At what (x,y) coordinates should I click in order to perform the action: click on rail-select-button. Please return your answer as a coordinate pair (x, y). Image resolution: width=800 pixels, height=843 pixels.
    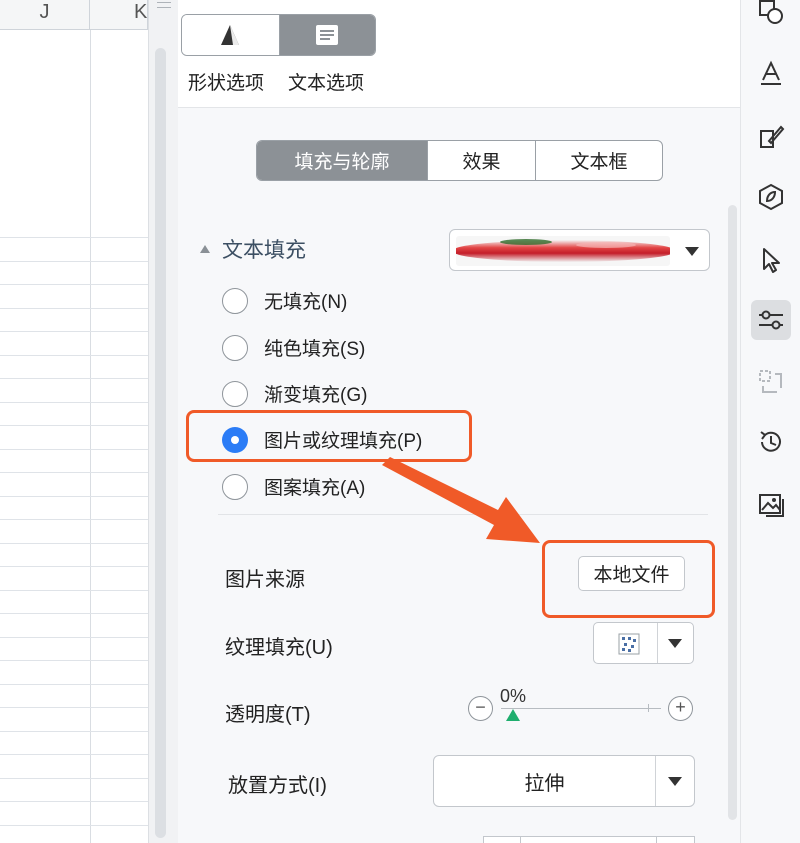
    Looking at the image, I should click on (771, 260).